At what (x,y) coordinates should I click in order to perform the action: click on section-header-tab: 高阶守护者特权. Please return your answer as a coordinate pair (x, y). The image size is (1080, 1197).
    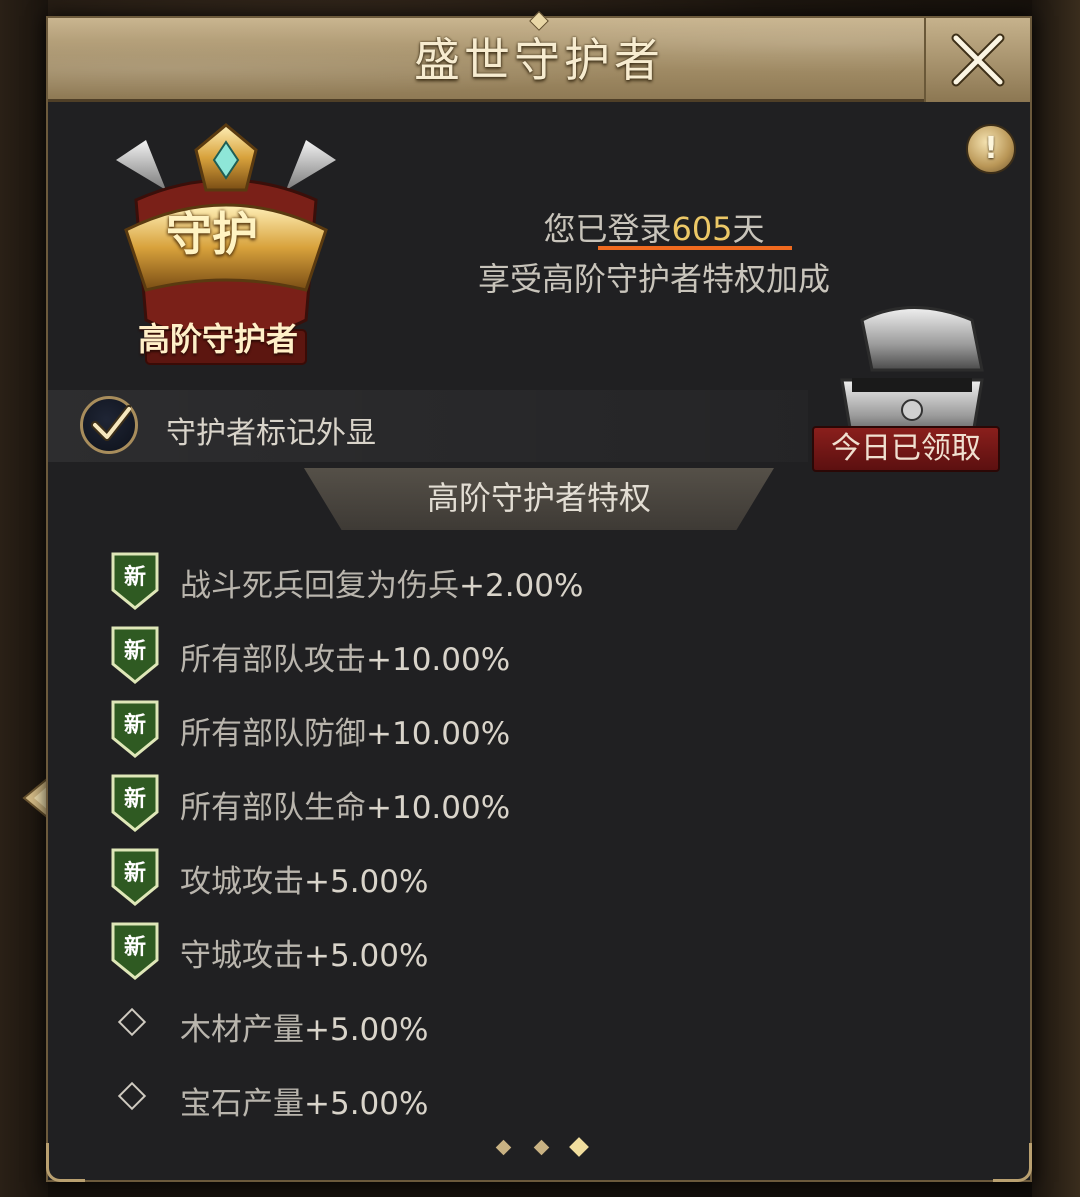
    Looking at the image, I should click on (539, 499).